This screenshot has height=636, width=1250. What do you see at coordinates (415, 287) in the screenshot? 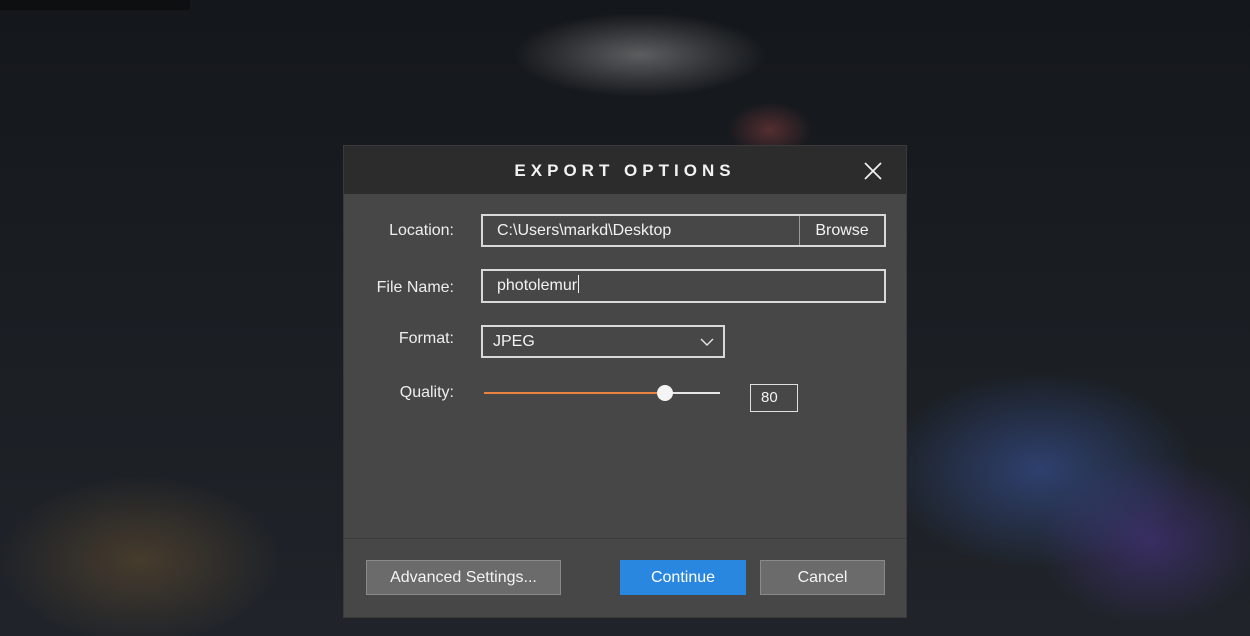
I see `file-name-label: File Name:` at bounding box center [415, 287].